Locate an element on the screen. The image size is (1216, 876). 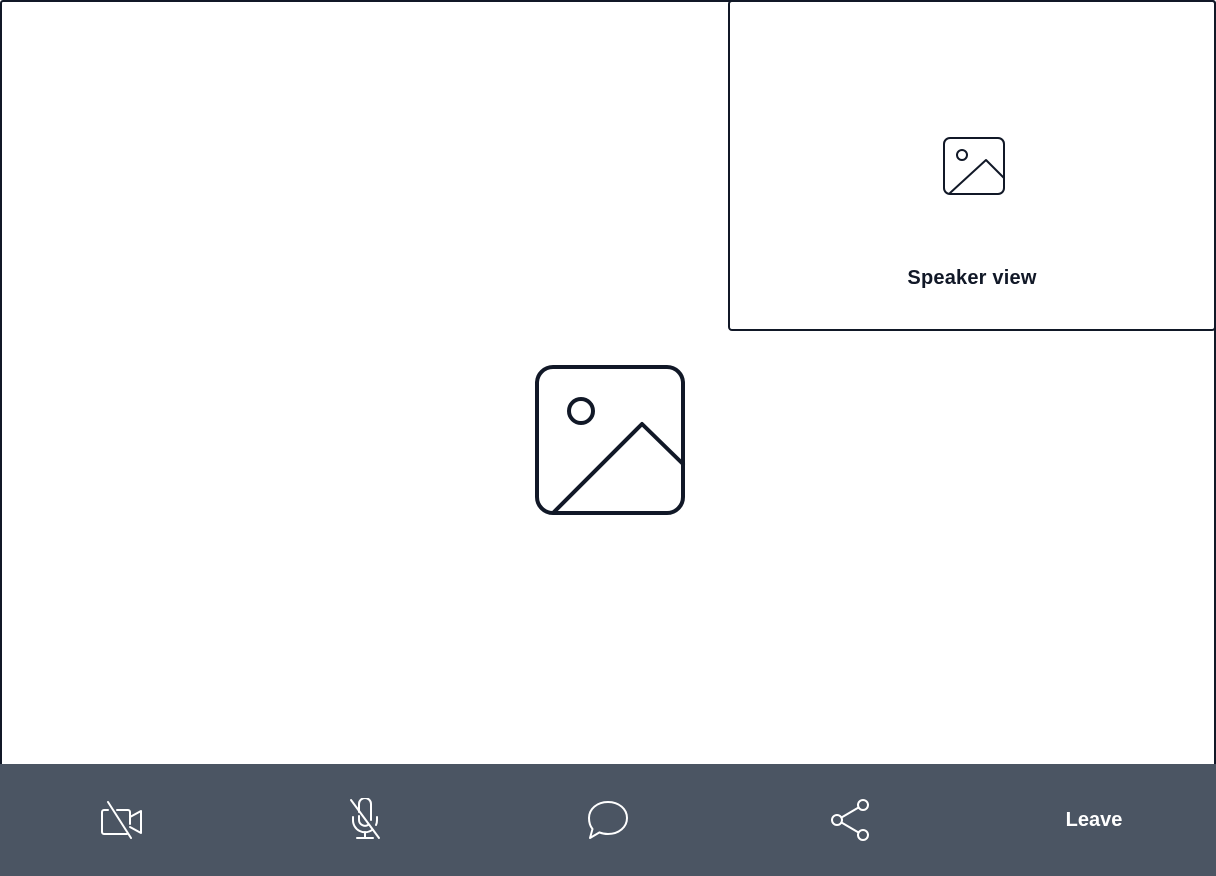
leave-call-button: Leave is located at coordinates (1094, 820).